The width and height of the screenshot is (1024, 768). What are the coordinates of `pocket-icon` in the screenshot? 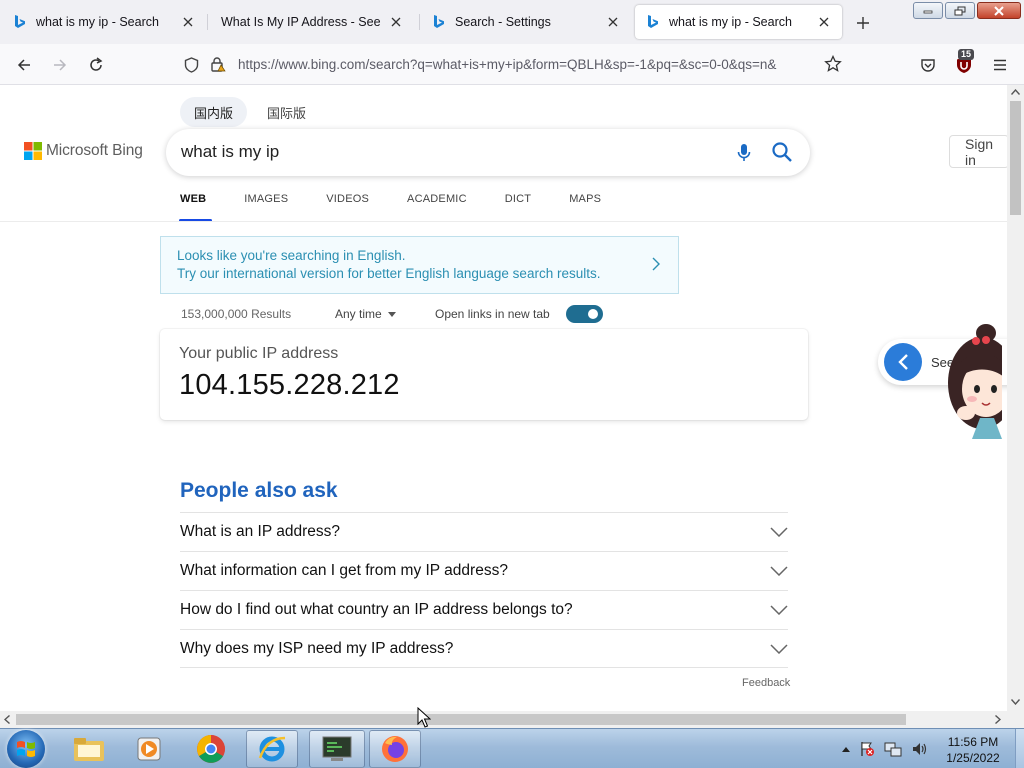 It's located at (928, 65).